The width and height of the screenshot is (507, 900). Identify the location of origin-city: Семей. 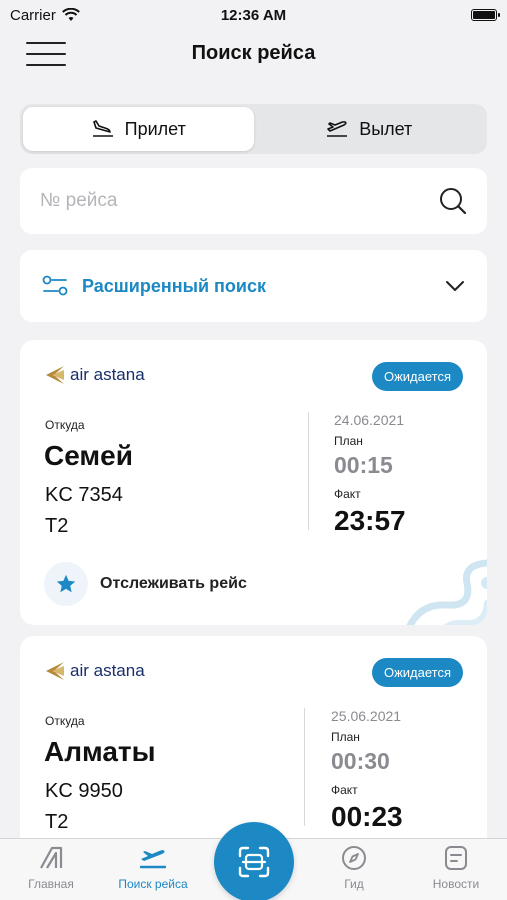
(88, 455).